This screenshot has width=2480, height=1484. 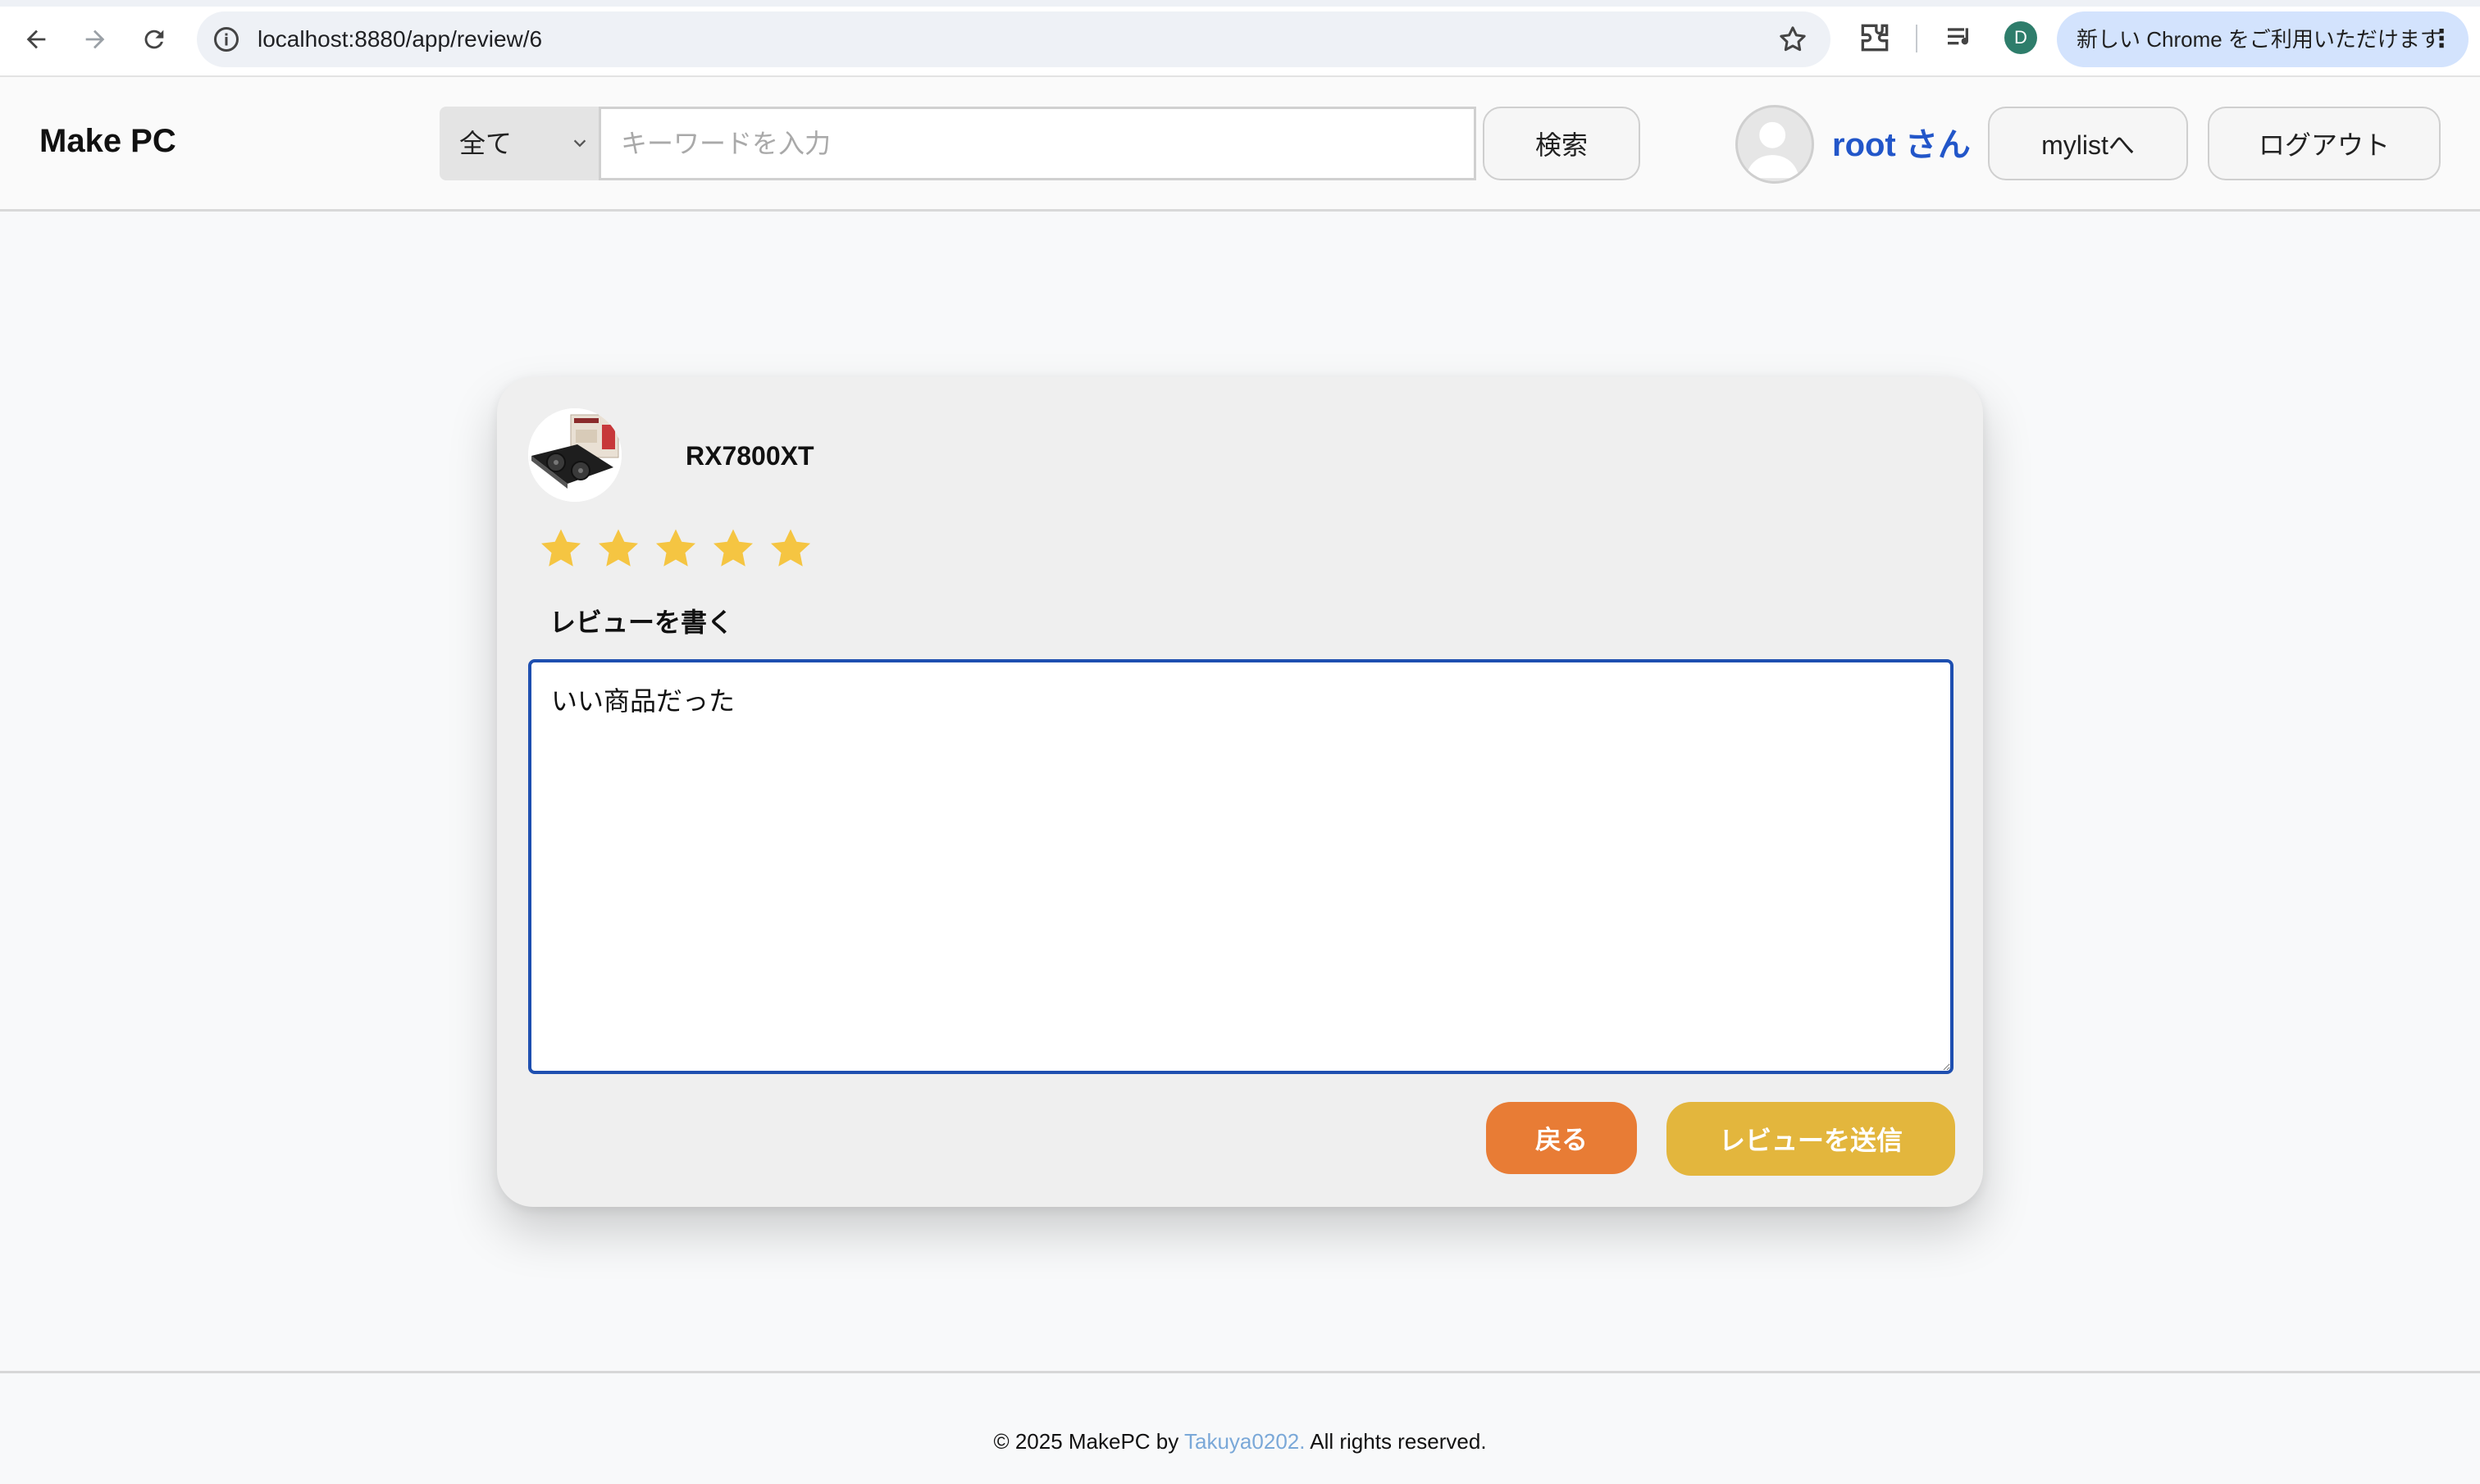 I want to click on star-rating, so click(x=675, y=554).